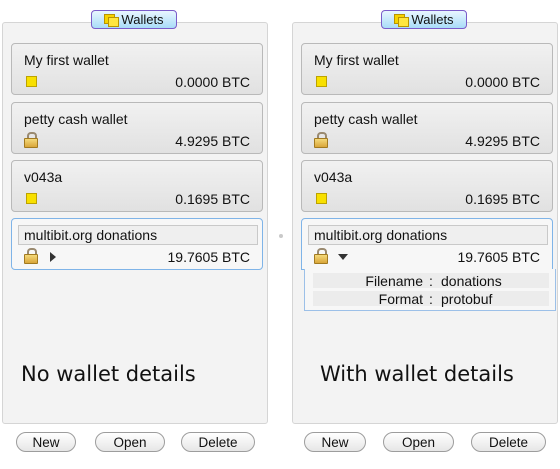 The image size is (560, 469). What do you see at coordinates (343, 257) in the screenshot?
I see `disclosure-down-icon` at bounding box center [343, 257].